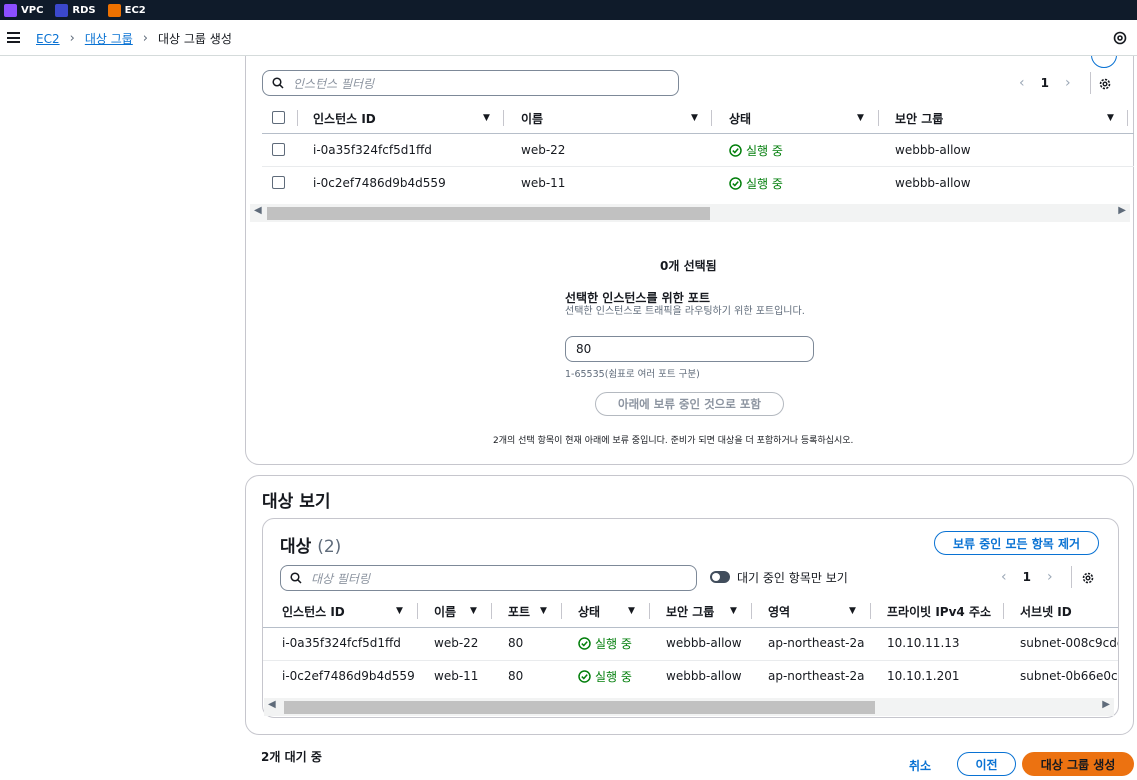 The image size is (1137, 780). I want to click on create-target-group-button: 대상 그룹 생성, so click(1078, 764).